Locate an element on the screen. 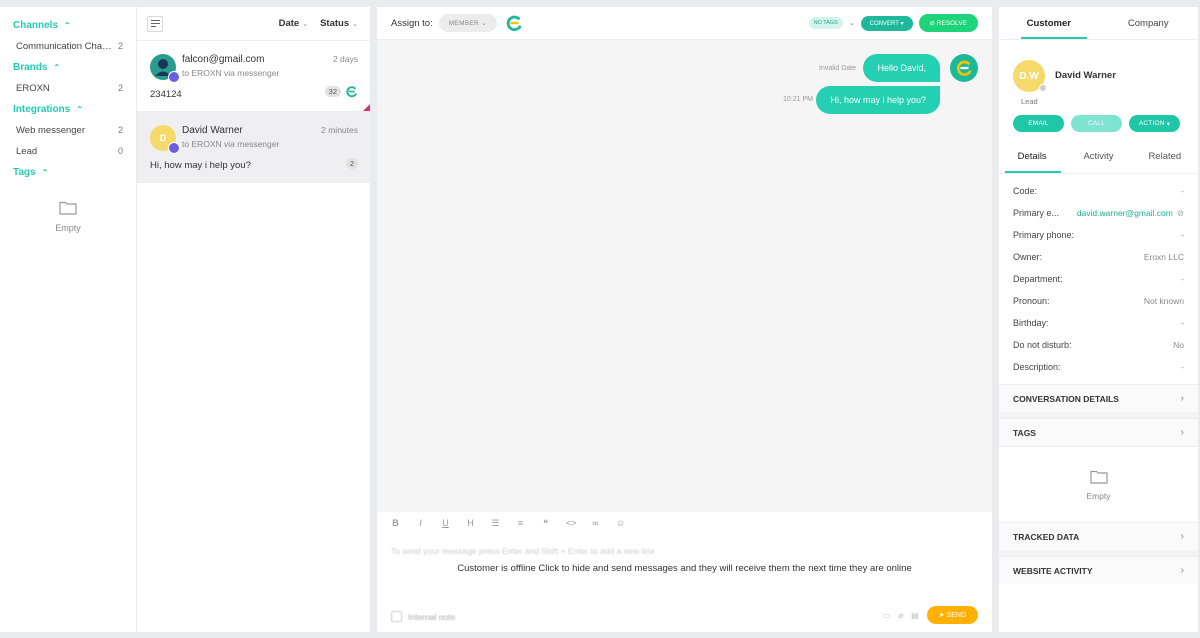  customer-state: Lead is located at coordinates (1029, 101).